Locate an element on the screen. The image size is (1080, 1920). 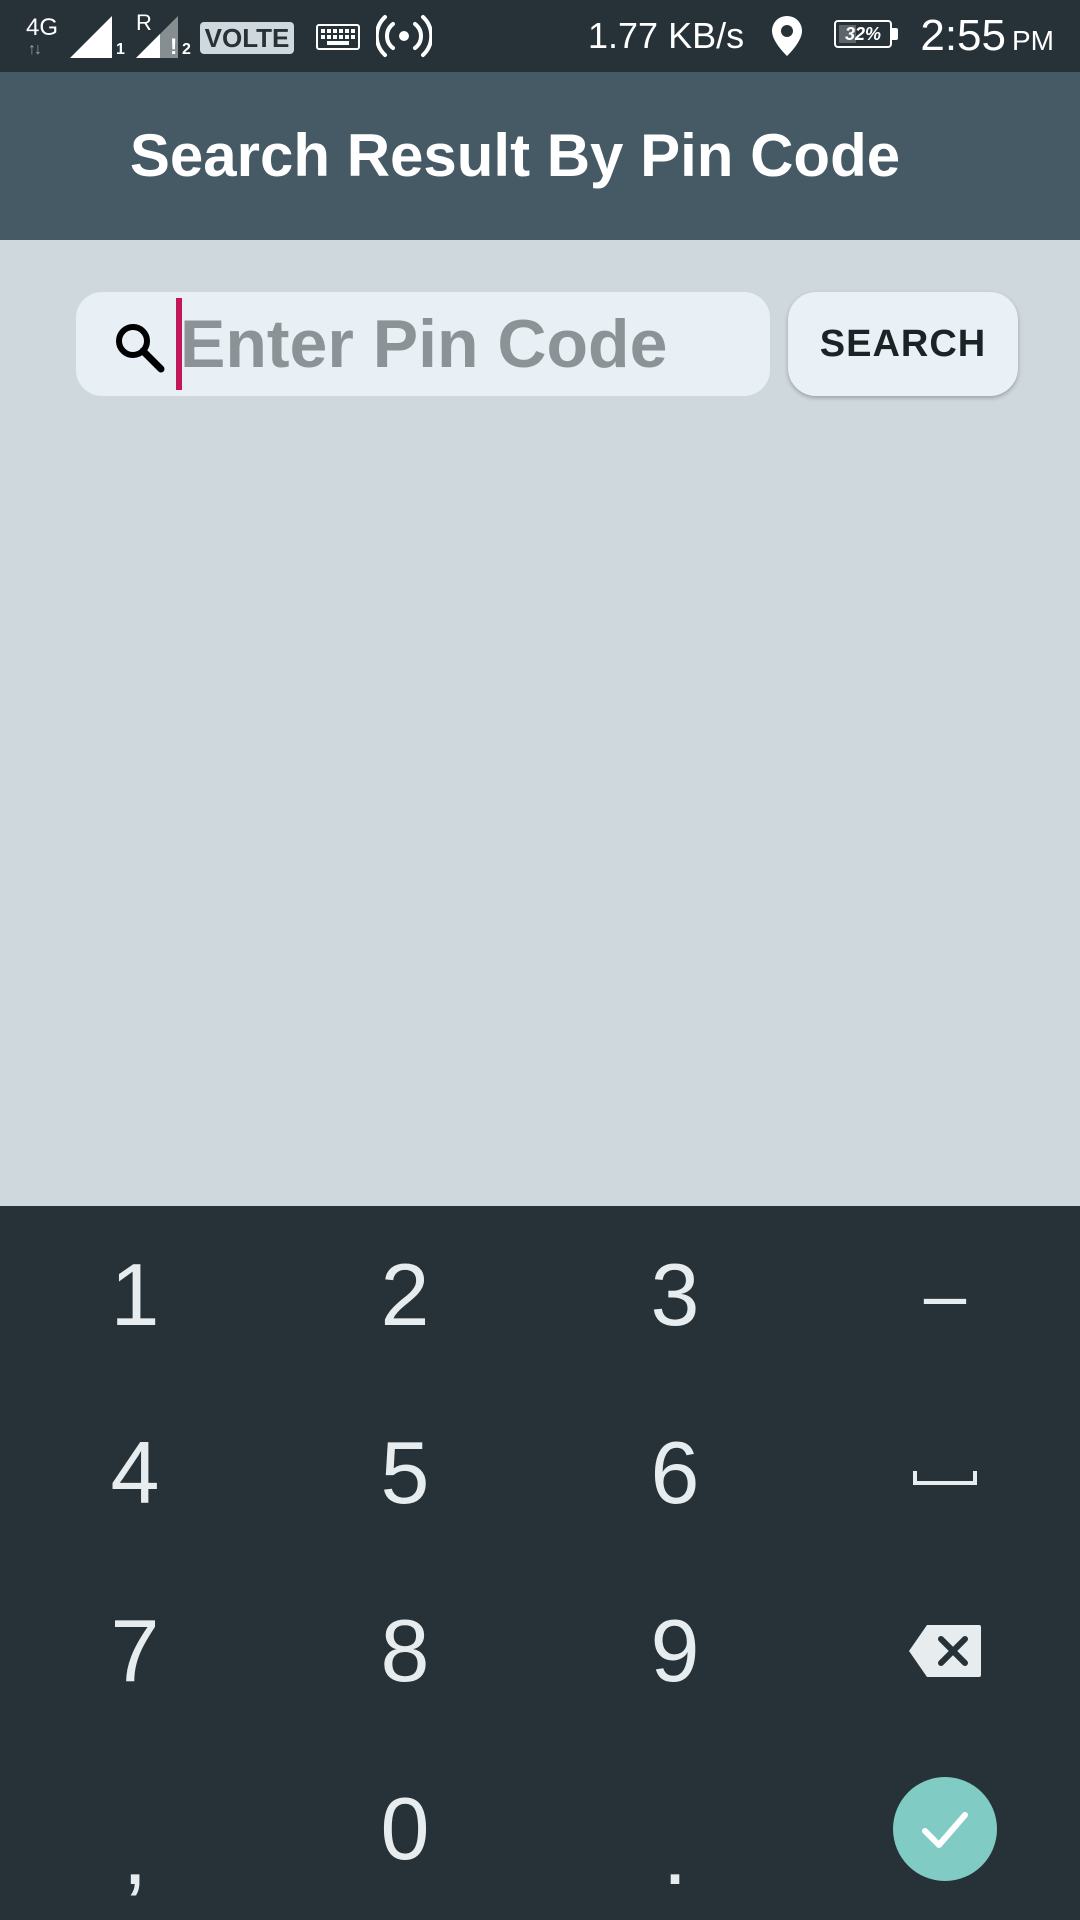
key-label: 7 is located at coordinates (135, 1650).